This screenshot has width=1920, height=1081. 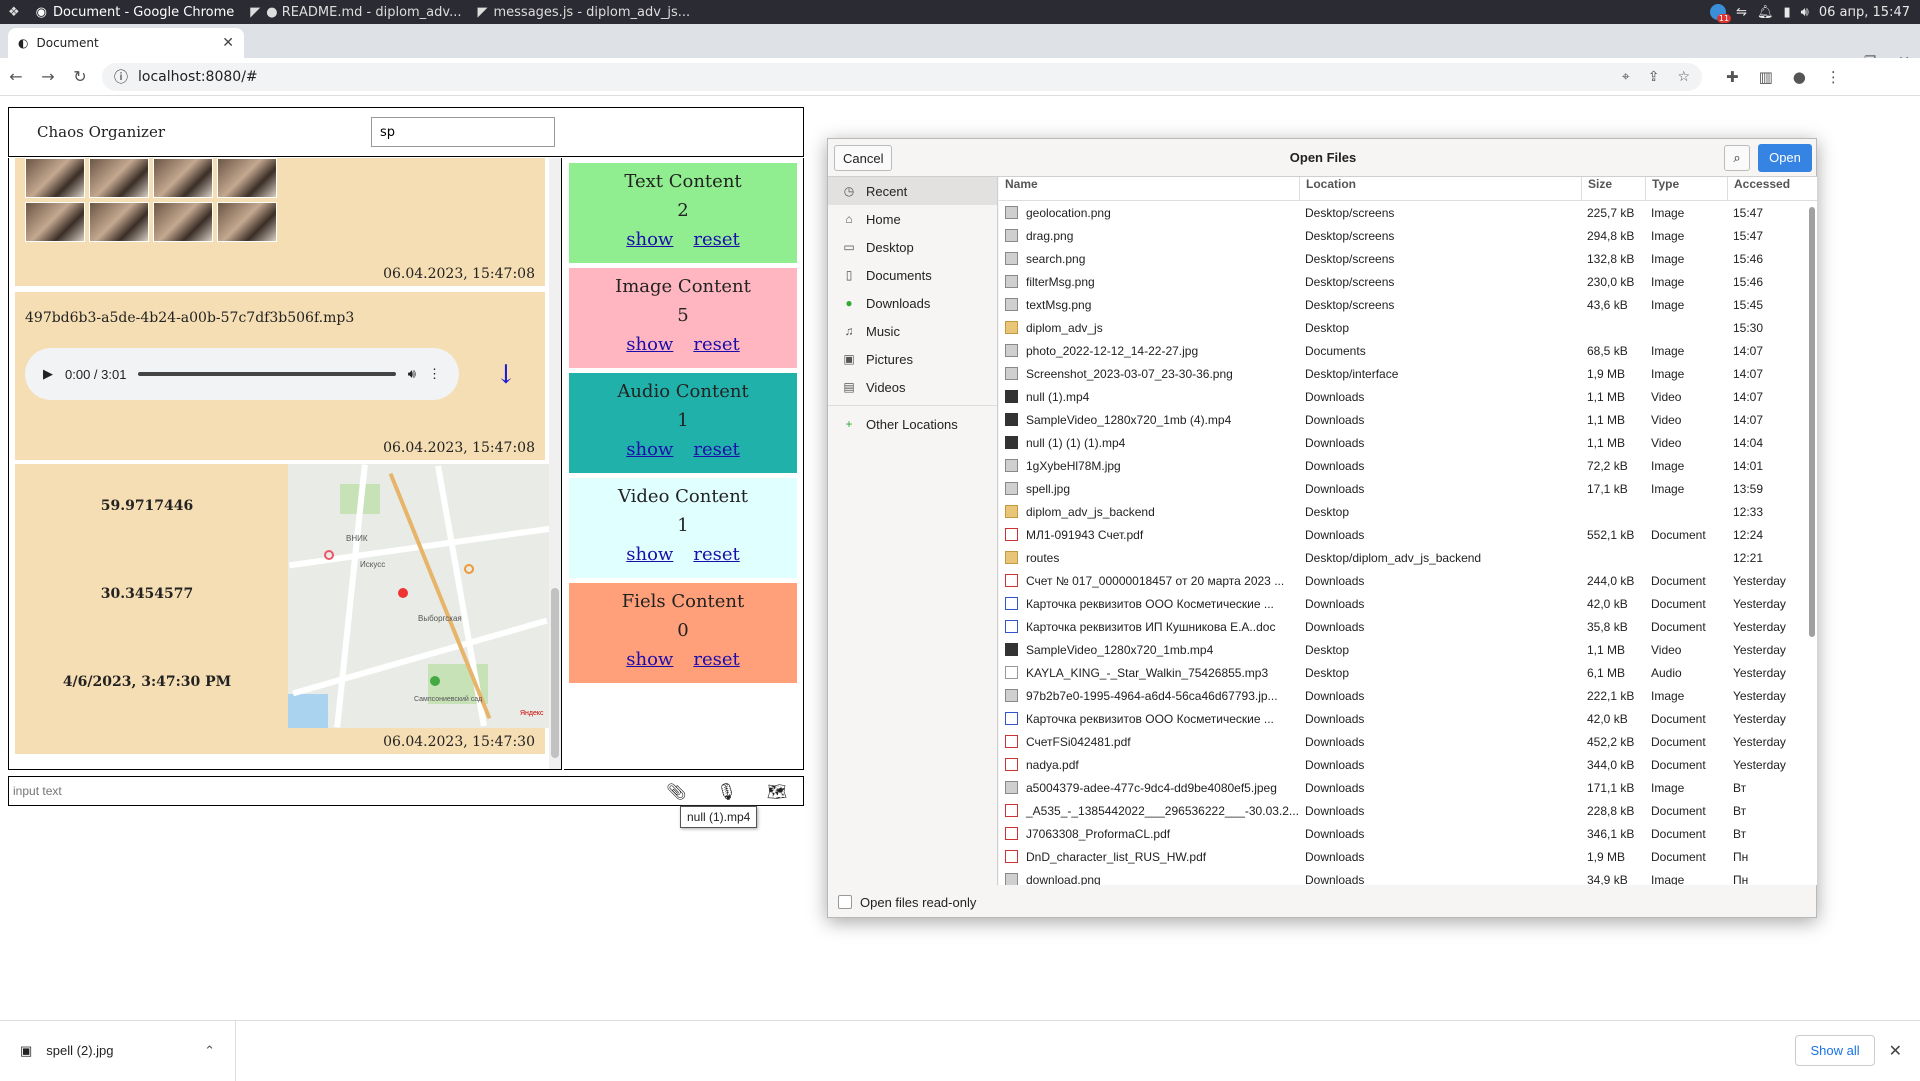 I want to click on search-input, so click(x=463, y=132).